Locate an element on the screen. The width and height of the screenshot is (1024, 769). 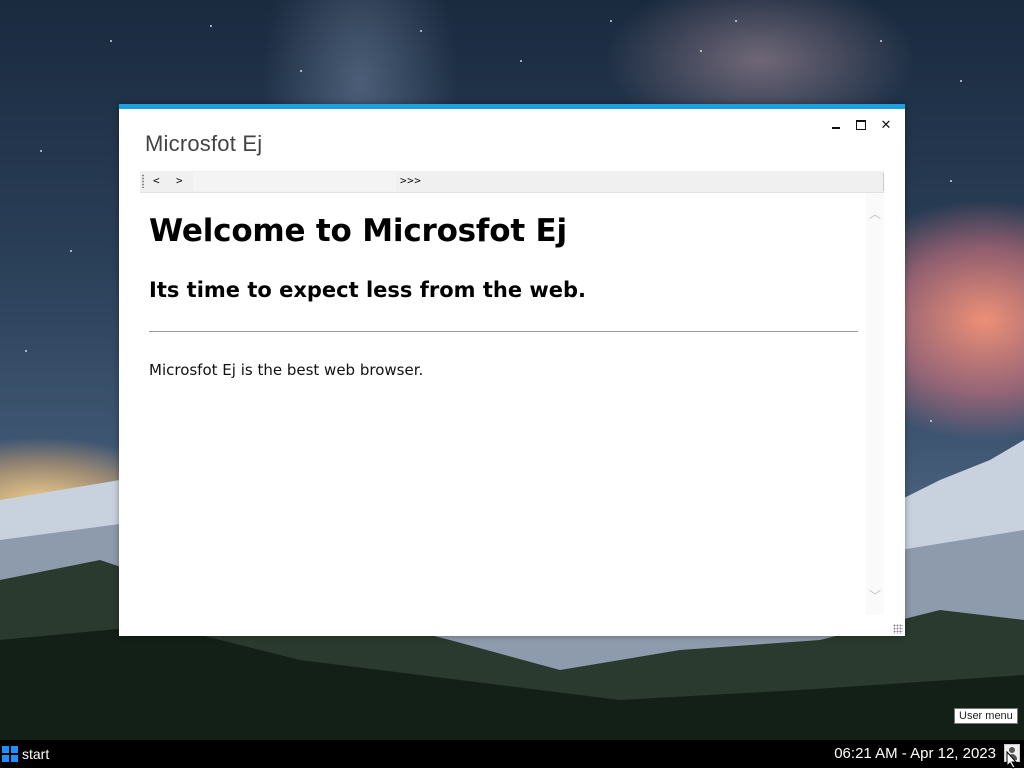
minimize-button is located at coordinates (836, 126).